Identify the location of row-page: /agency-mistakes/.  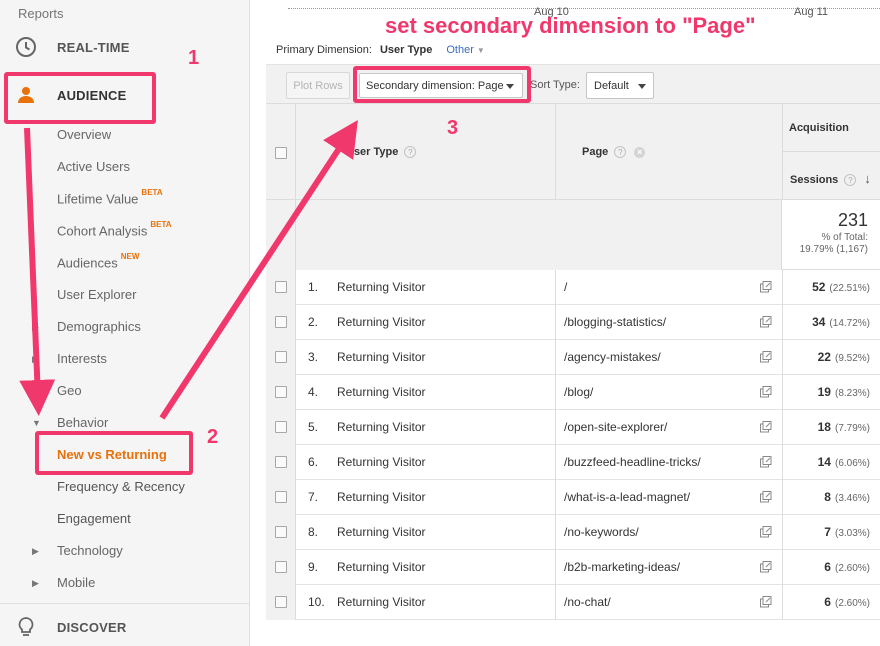
(612, 357).